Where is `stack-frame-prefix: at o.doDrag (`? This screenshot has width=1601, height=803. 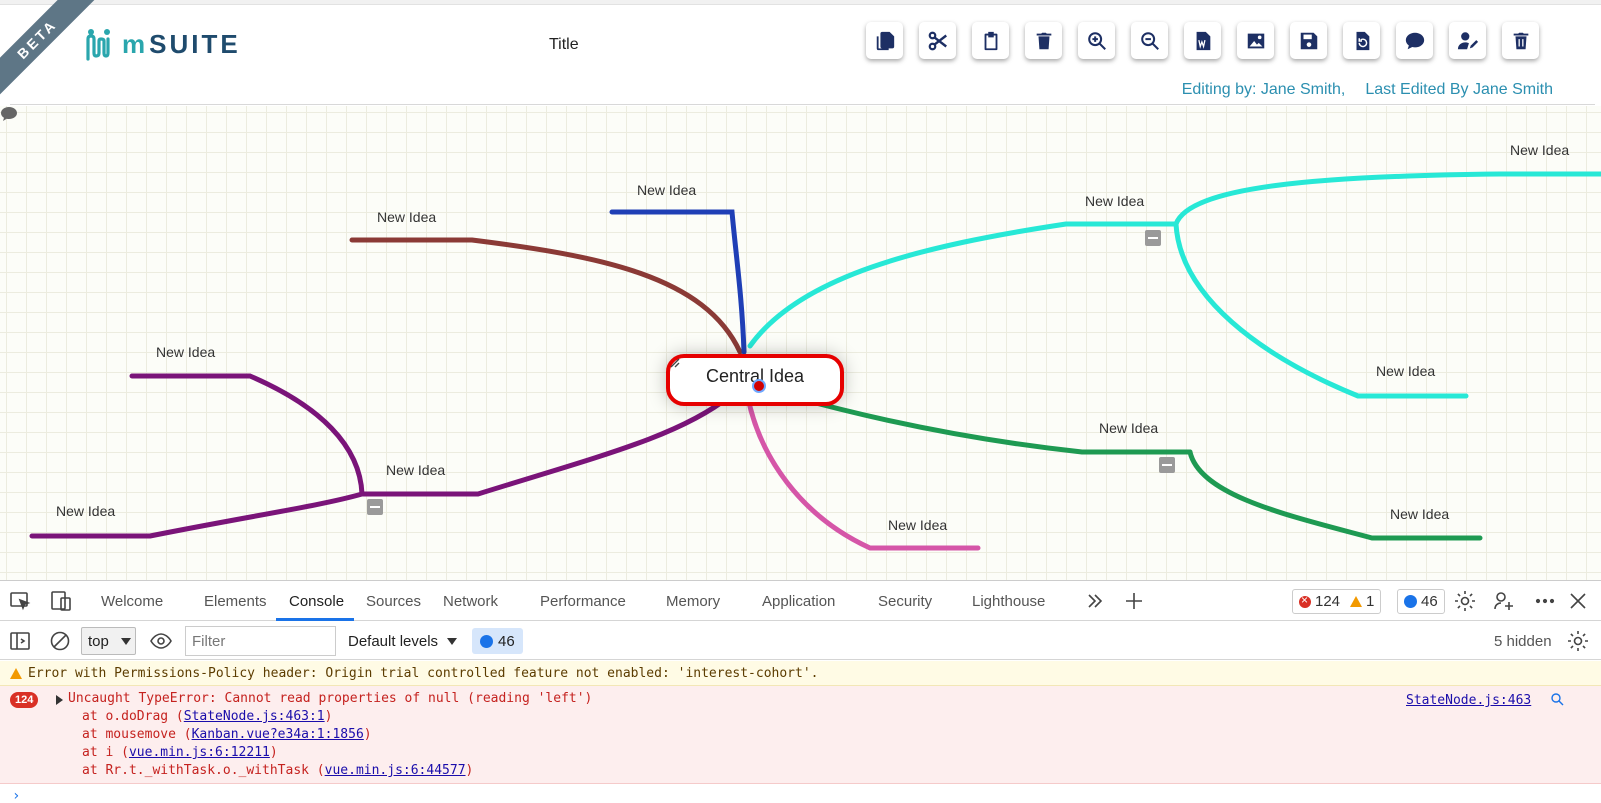 stack-frame-prefix: at o.doDrag ( is located at coordinates (133, 716).